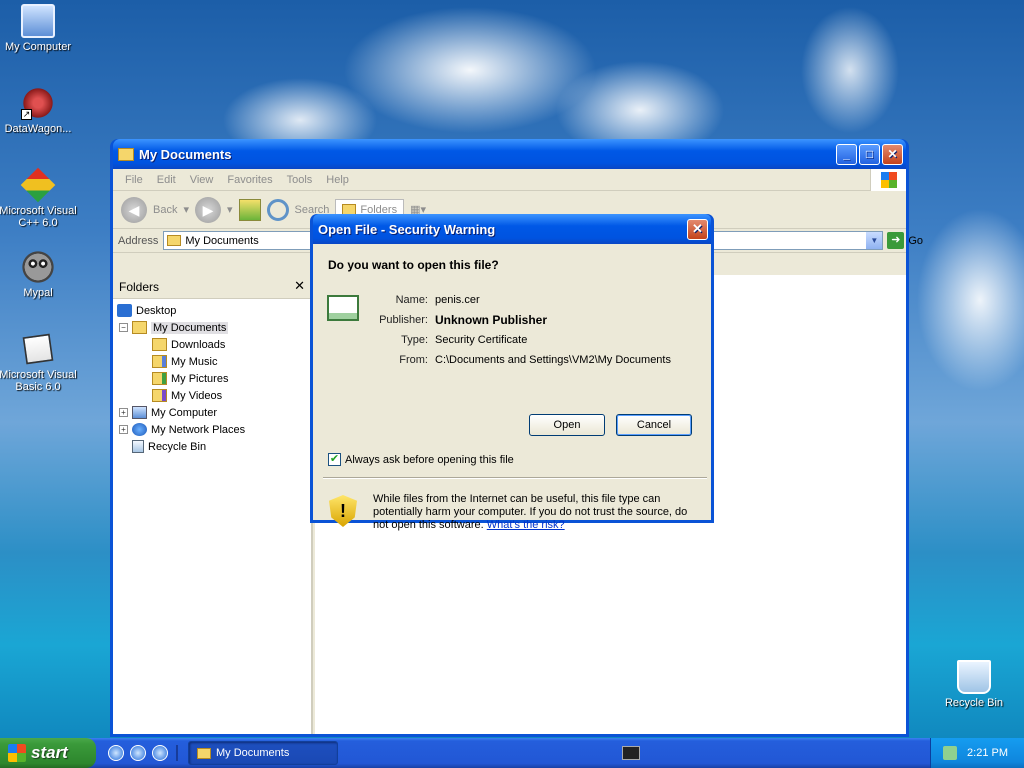 This screenshot has height=768, width=1024. I want to click on forward-dropdown-icon: ▾, so click(230, 209).